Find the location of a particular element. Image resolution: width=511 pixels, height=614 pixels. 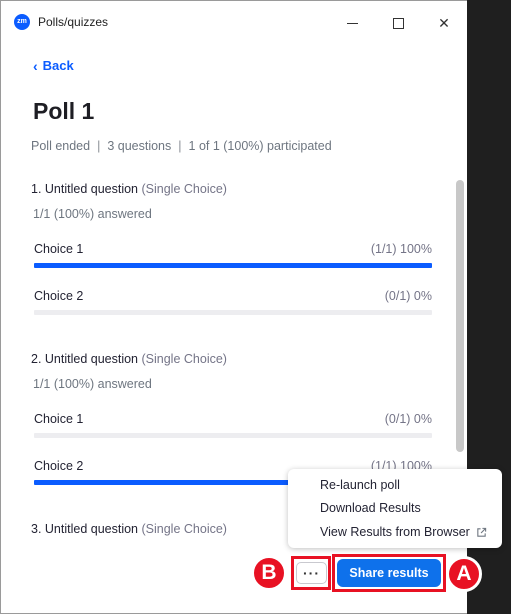

close-icon: ✕ is located at coordinates (444, 22).